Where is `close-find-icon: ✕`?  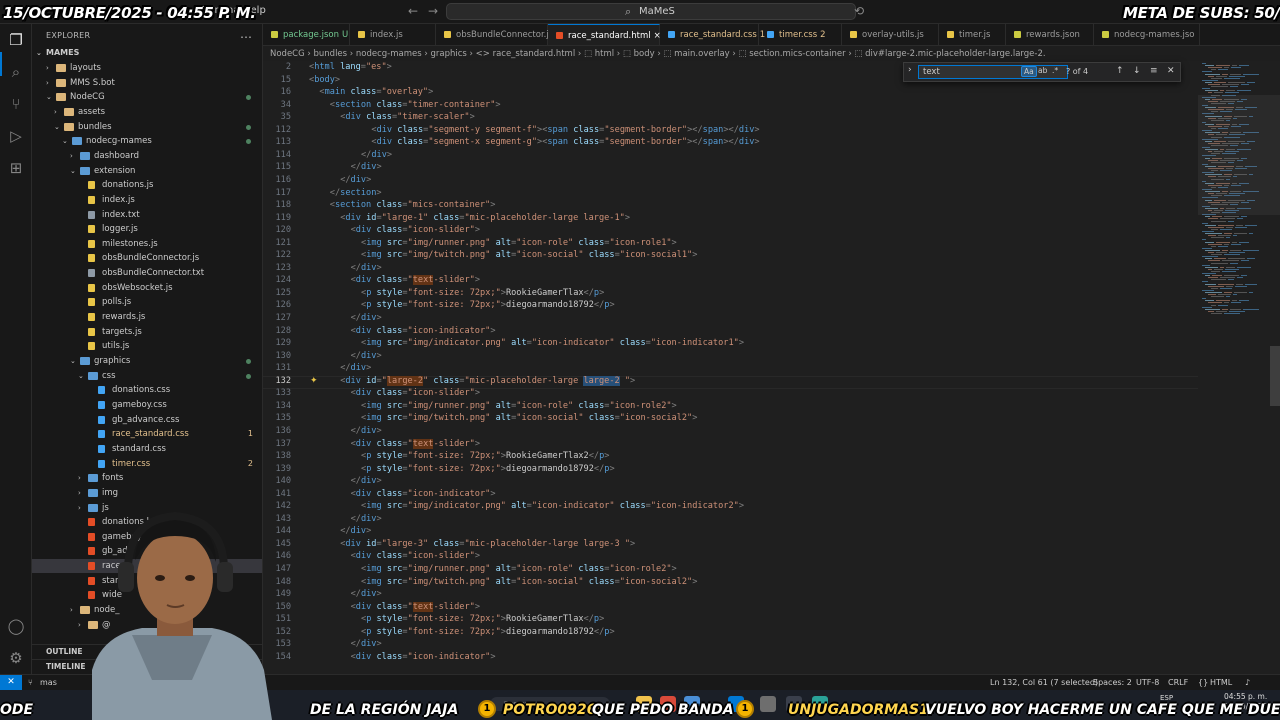
close-find-icon: ✕ is located at coordinates (1171, 71).